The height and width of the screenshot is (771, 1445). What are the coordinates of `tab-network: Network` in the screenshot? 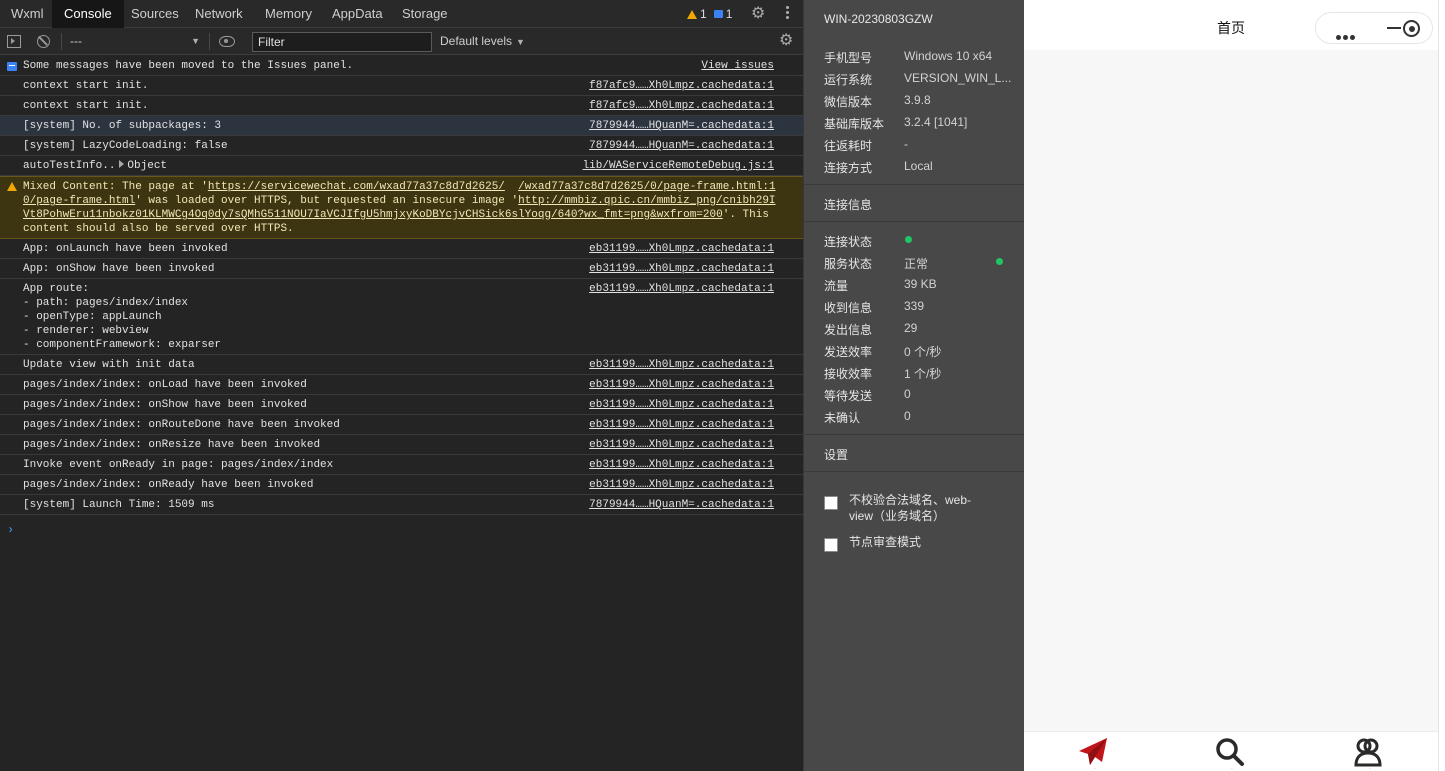 It's located at (219, 14).